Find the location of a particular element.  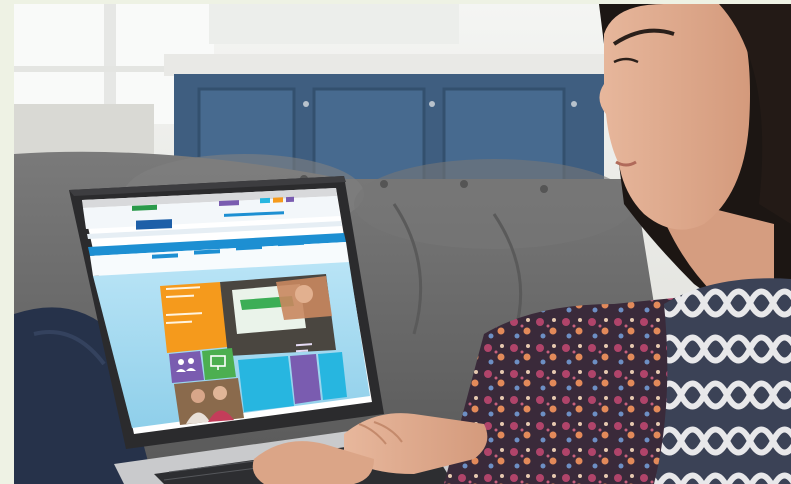

site-cyan-tile is located at coordinates (266, 384).